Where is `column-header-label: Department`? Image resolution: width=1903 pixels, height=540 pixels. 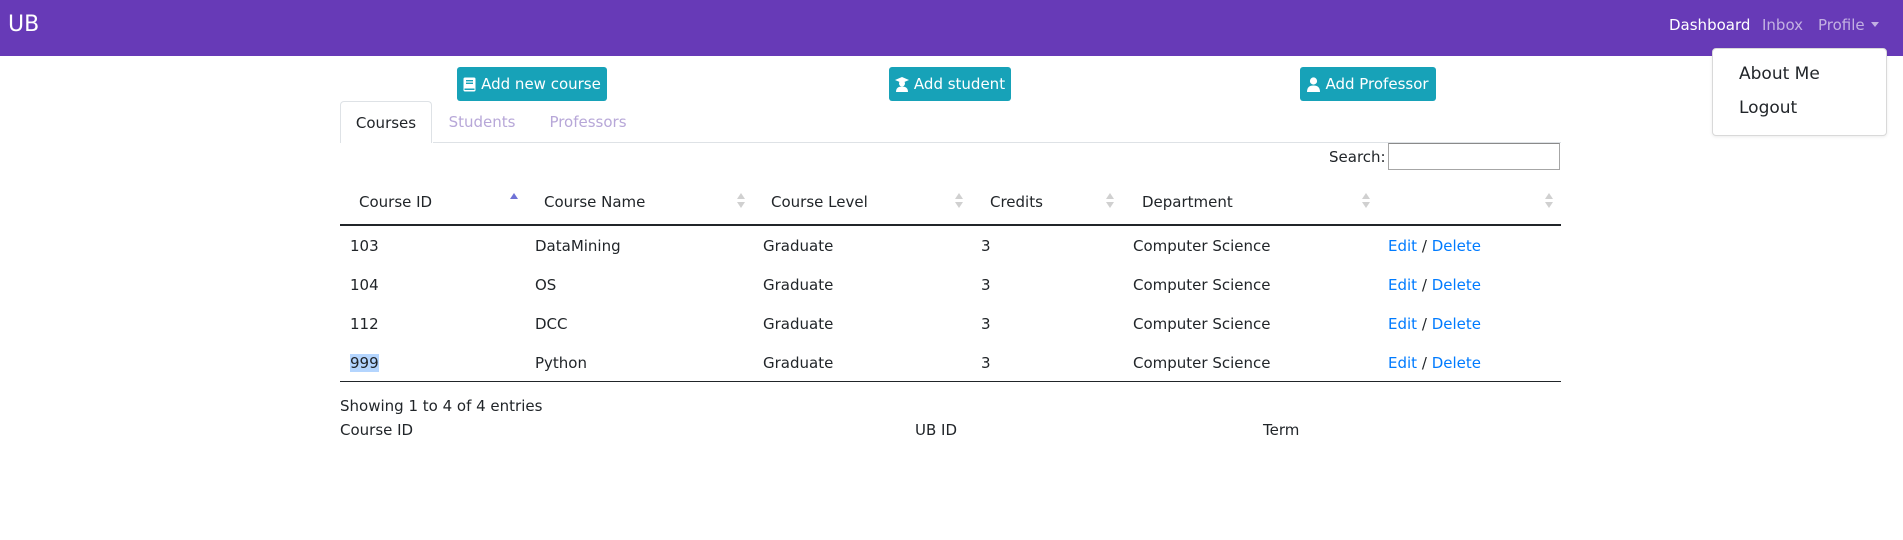
column-header-label: Department is located at coordinates (1187, 202).